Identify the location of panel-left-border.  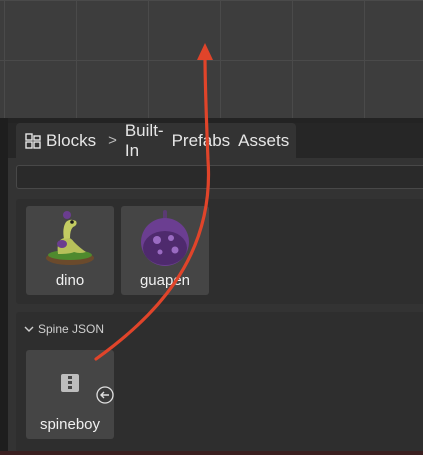
(4, 286).